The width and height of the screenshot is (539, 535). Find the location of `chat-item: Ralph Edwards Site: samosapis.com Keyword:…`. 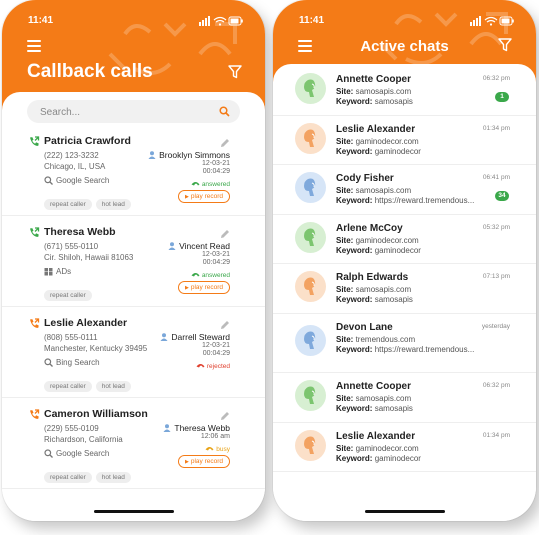

chat-item: Ralph Edwards Site: samosapis.com Keyword:… is located at coordinates (404, 289).